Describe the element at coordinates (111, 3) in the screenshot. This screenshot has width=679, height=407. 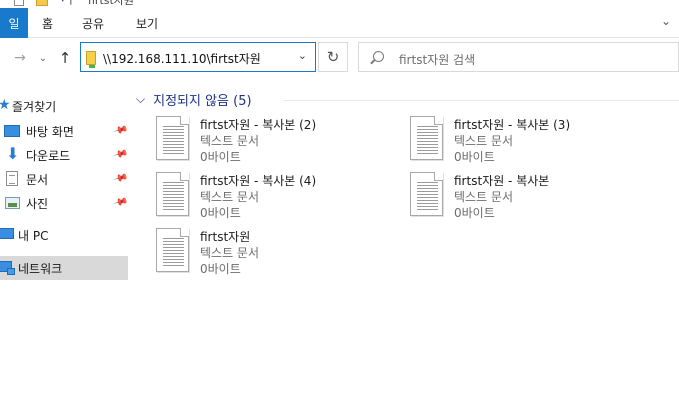
I see `window-title: firtst자원` at that location.